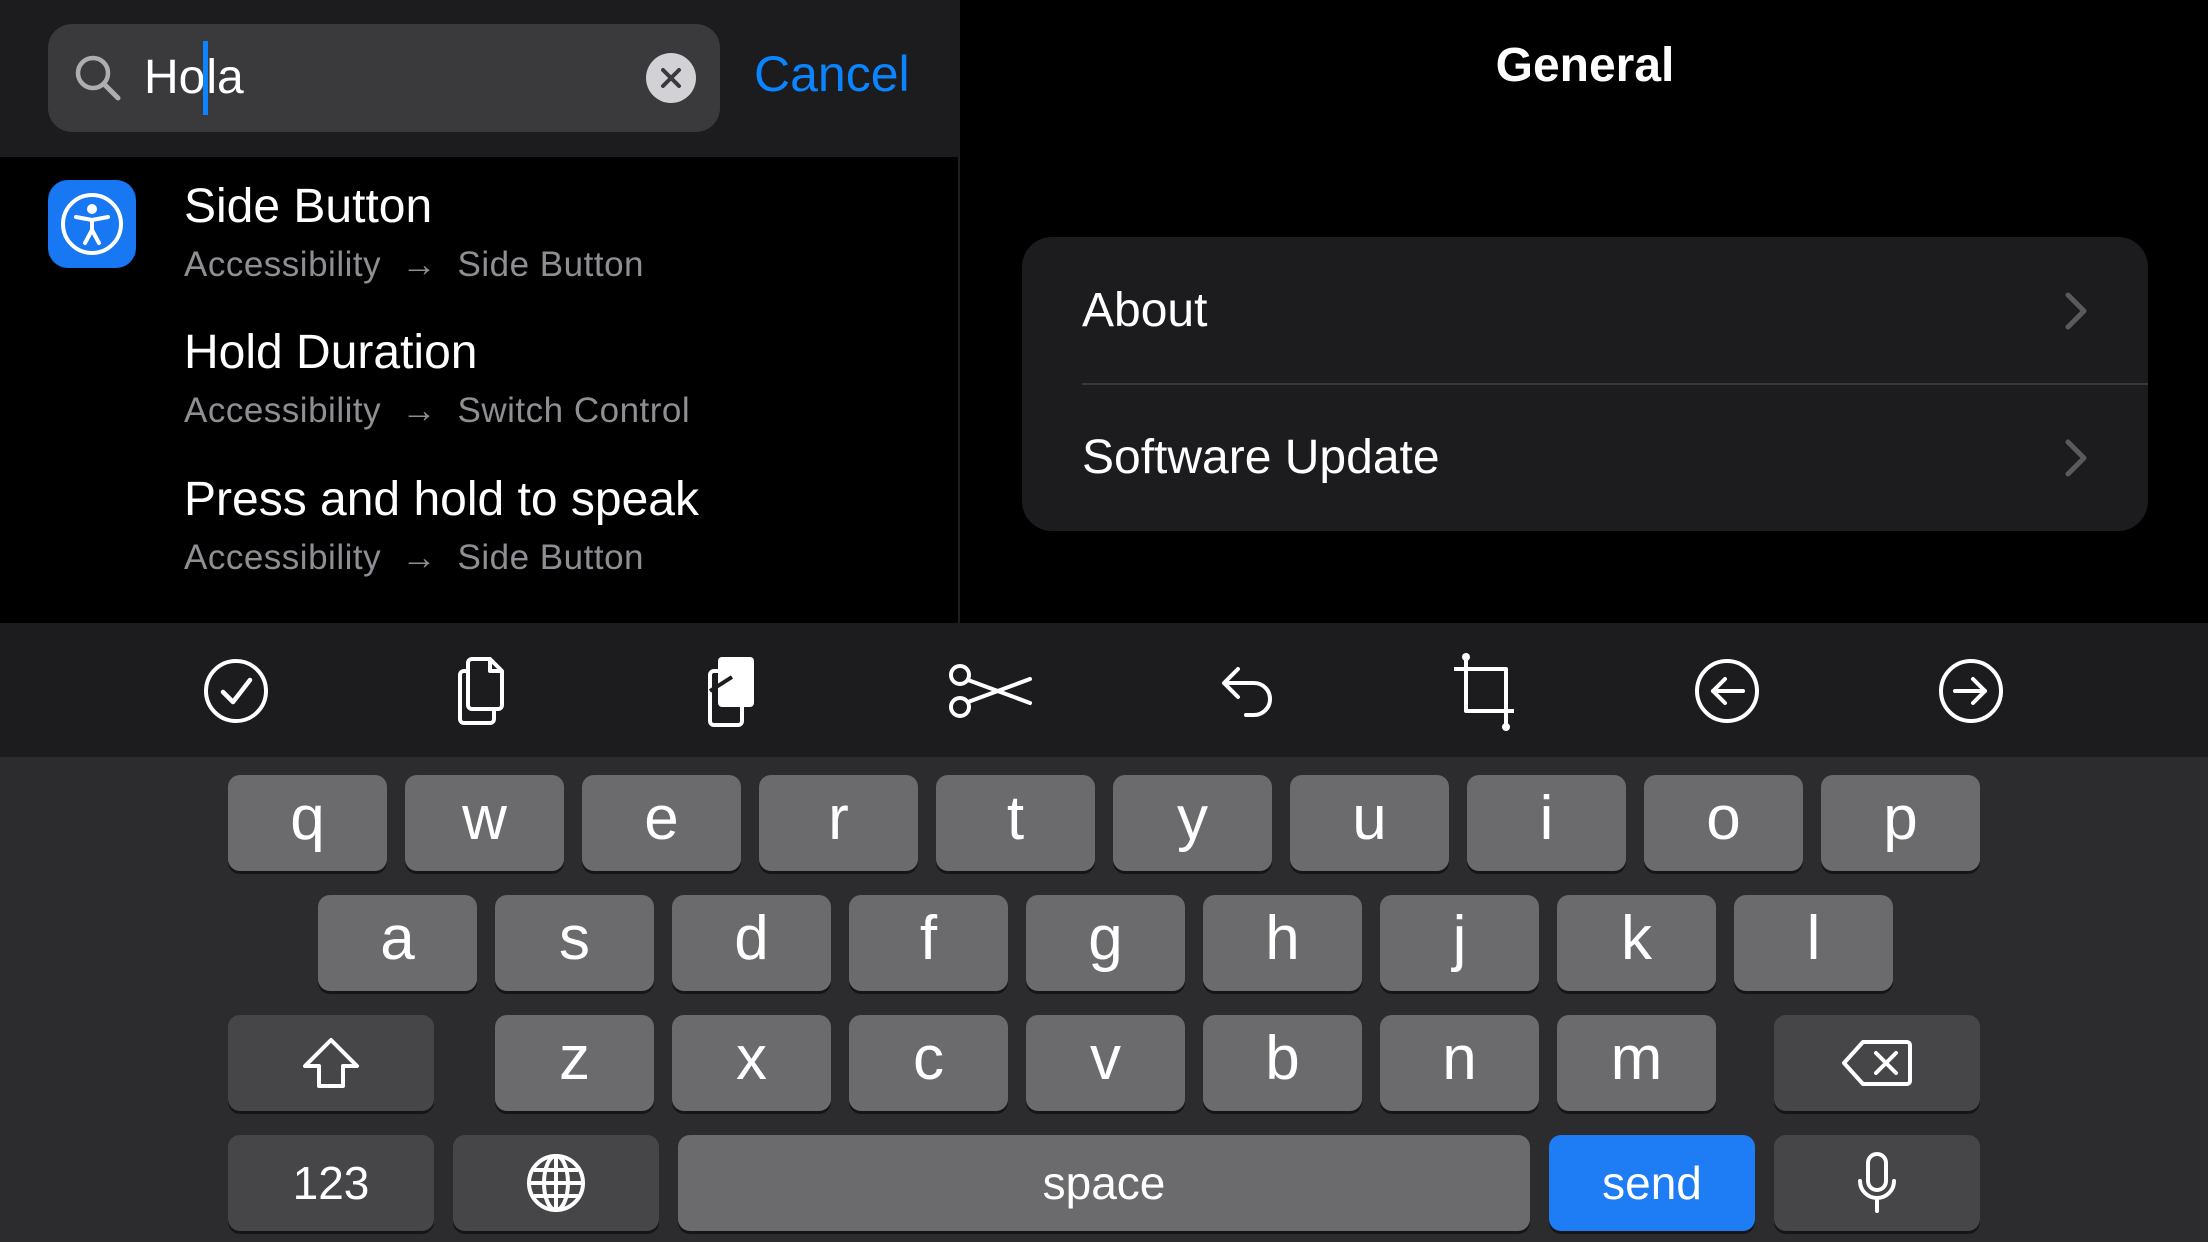  What do you see at coordinates (1585, 65) in the screenshot?
I see `page-title: General` at bounding box center [1585, 65].